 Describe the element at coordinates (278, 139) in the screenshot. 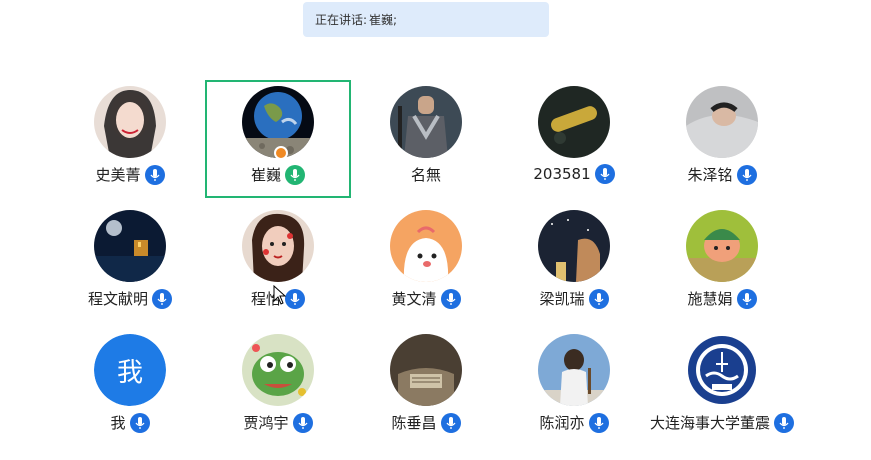

I see `participant-tile: 崔巍` at that location.